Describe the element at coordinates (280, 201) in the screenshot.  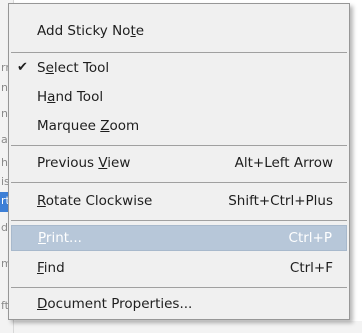
I see `menu-item-shortcut: Shift+Ctrl+Plus` at that location.